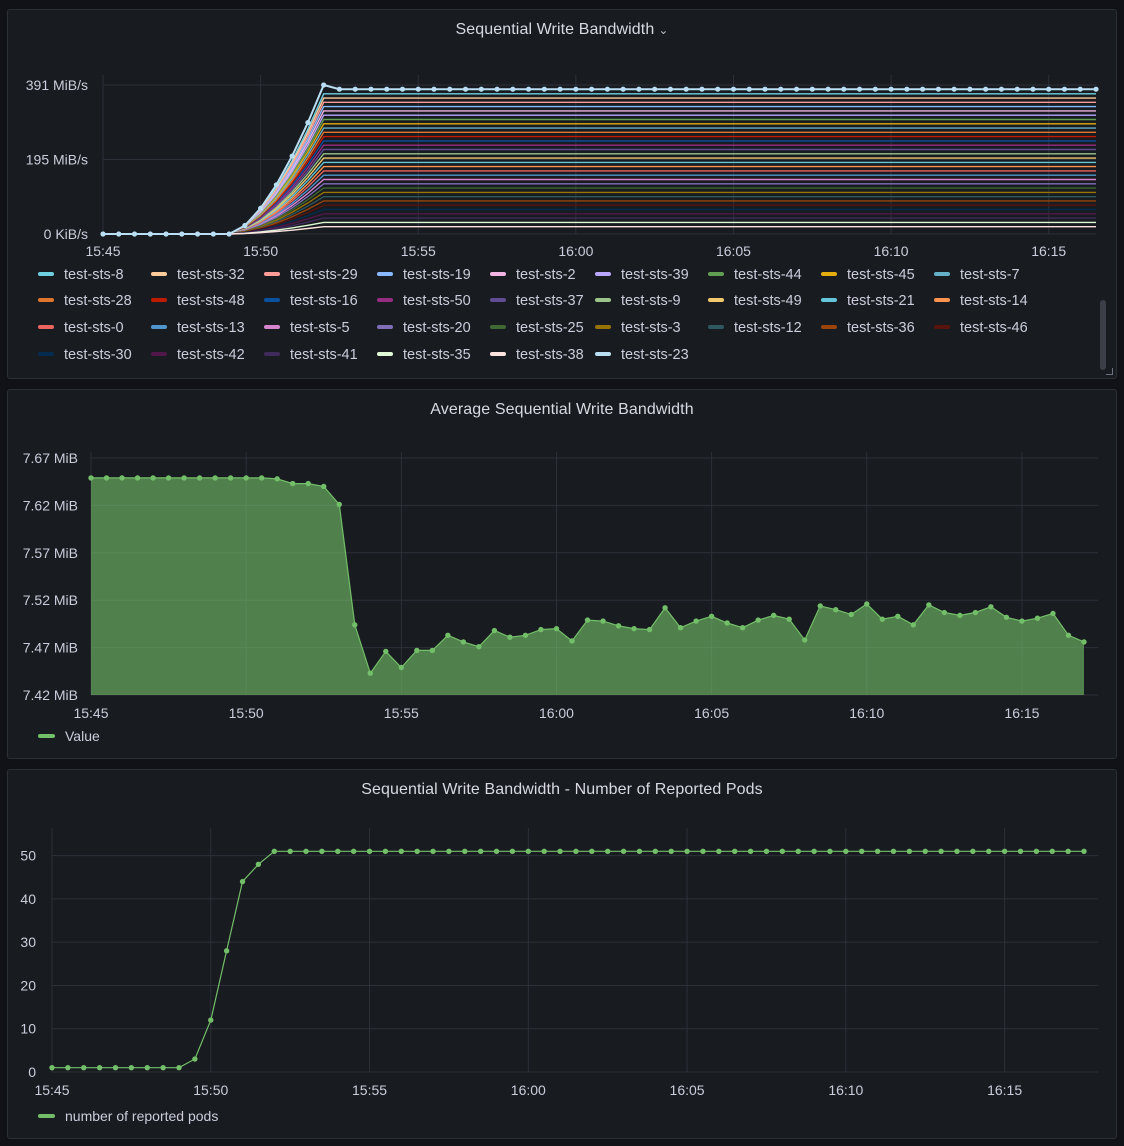 Image resolution: width=1124 pixels, height=1146 pixels. What do you see at coordinates (881, 275) in the screenshot?
I see `legend-label: test-sts-45` at bounding box center [881, 275].